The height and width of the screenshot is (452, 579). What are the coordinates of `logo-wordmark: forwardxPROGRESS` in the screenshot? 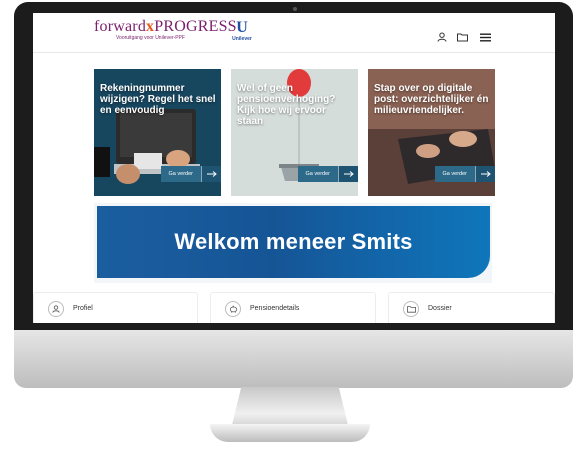 It's located at (165, 27).